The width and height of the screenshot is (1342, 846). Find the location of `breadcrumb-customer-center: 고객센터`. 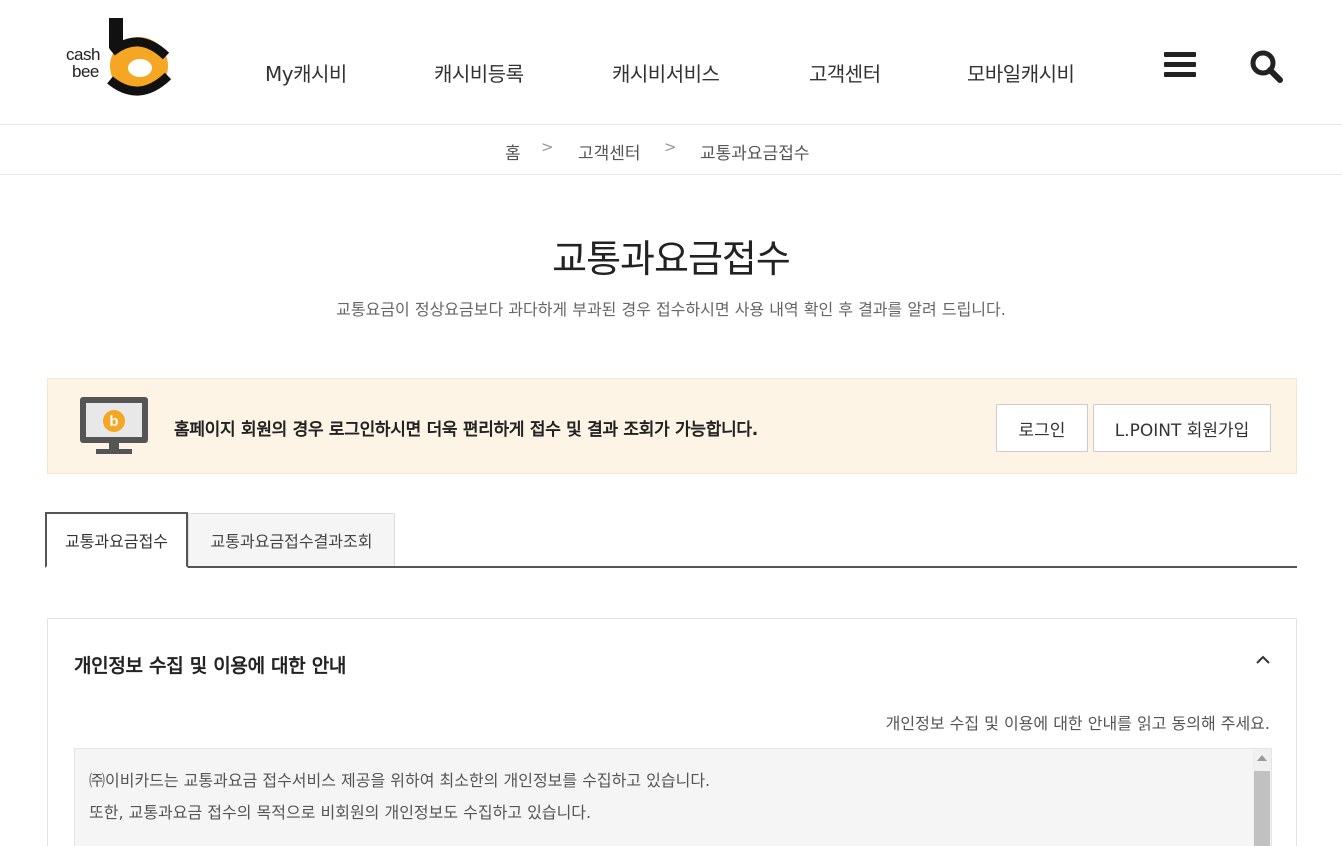

breadcrumb-customer-center: 고객센터 is located at coordinates (609, 151).